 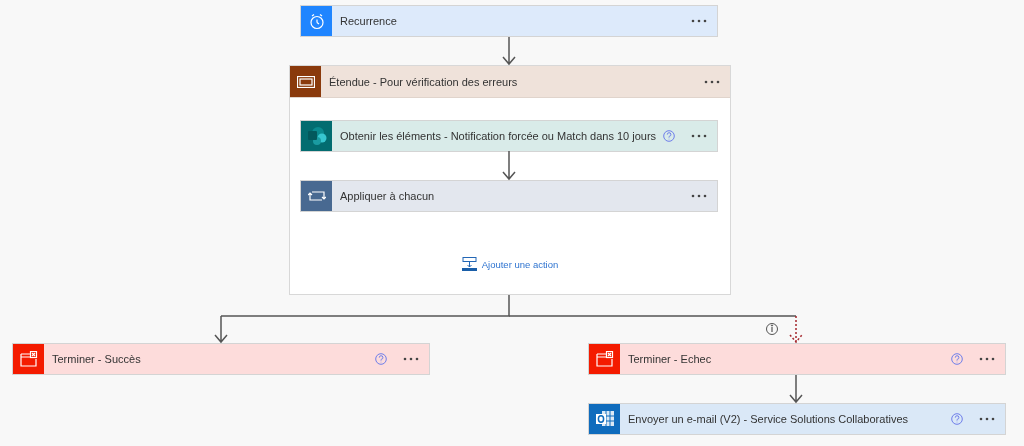 What do you see at coordinates (96, 359) in the screenshot?
I see `action-title: Terminer - Succès` at bounding box center [96, 359].